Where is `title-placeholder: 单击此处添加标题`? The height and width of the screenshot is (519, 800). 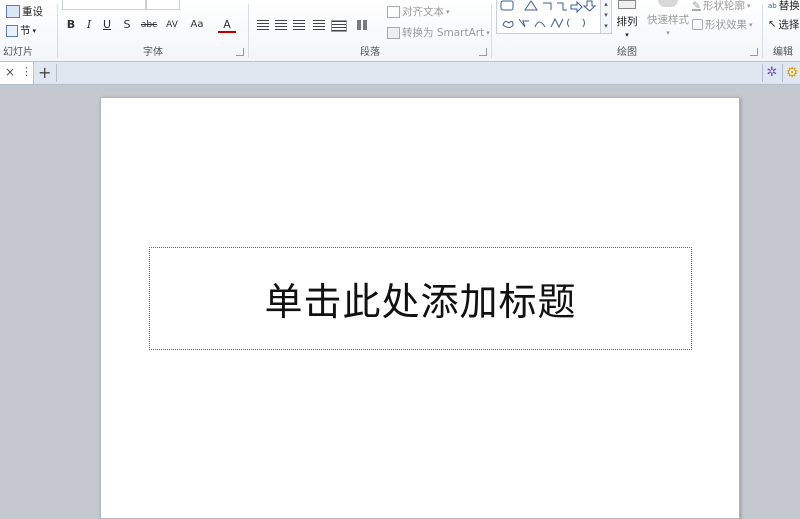
title-placeholder: 单击此处添加标题 is located at coordinates (420, 298).